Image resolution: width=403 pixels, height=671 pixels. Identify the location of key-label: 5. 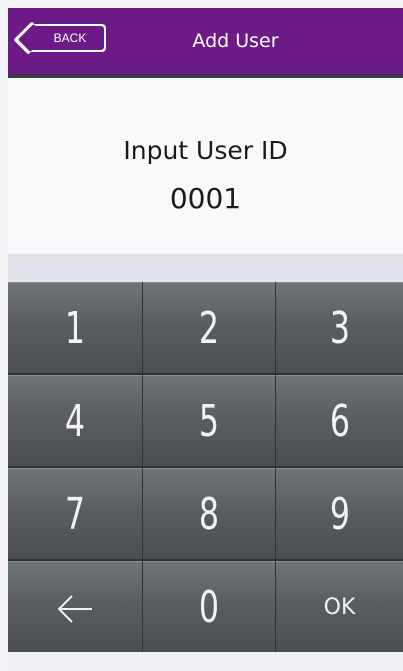
(209, 421).